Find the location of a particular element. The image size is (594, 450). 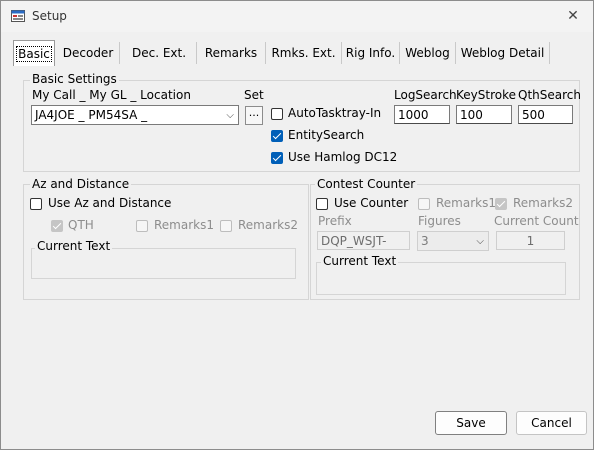

mycall-combo: JA4JOE _ PM54SA _ ⌵ is located at coordinates (135, 115).